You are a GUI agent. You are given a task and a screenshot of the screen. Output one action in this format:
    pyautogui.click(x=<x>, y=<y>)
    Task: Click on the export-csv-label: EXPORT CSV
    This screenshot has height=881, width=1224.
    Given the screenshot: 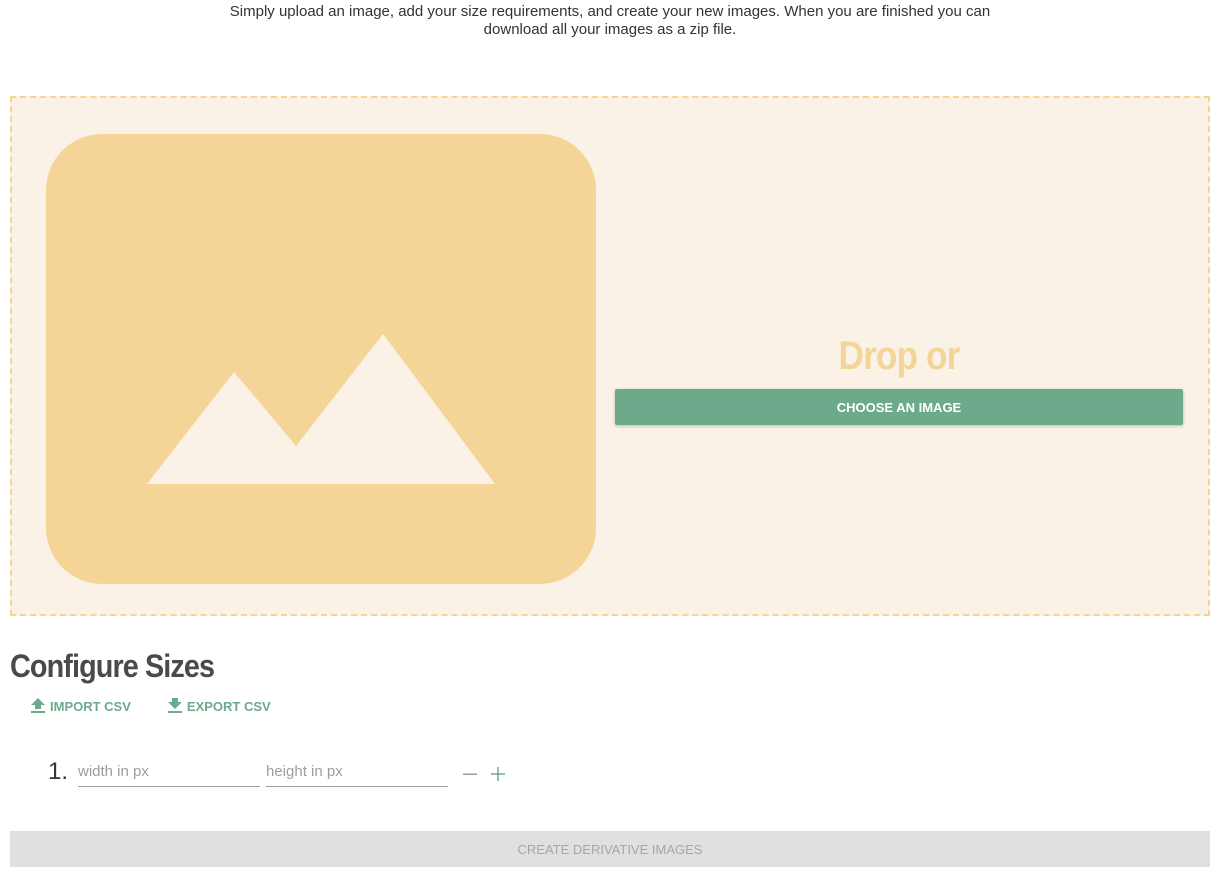 What is the action you would take?
    pyautogui.click(x=228, y=706)
    